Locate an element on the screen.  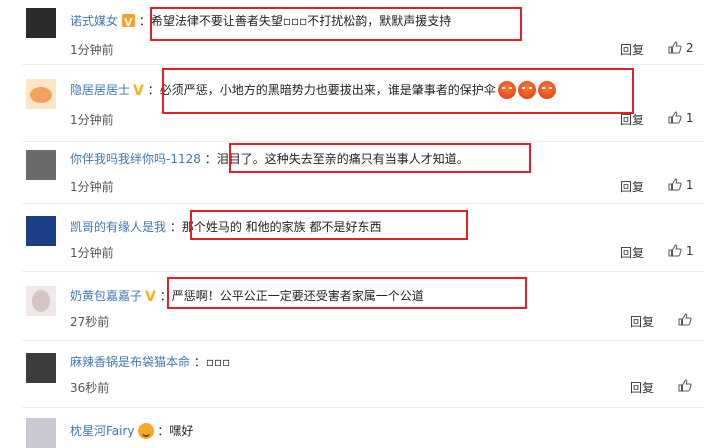
comment-line: 麻辣香锅是布袋猫本命 ：▫▫▫ is located at coordinates (150, 362).